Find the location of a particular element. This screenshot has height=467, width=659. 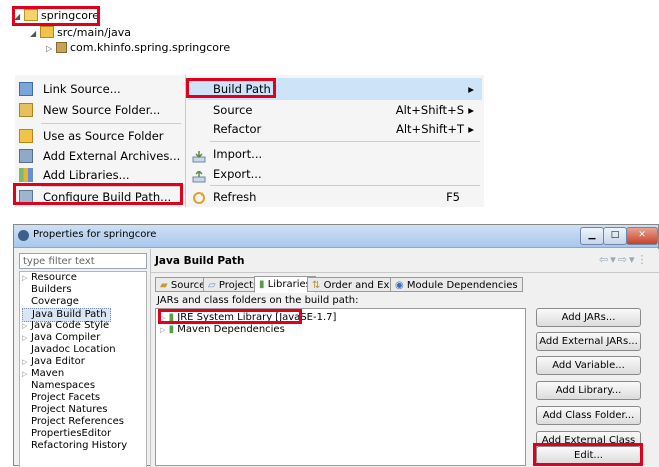

nav-item-javadoc-location: Javadoc Location is located at coordinates (69, 350).